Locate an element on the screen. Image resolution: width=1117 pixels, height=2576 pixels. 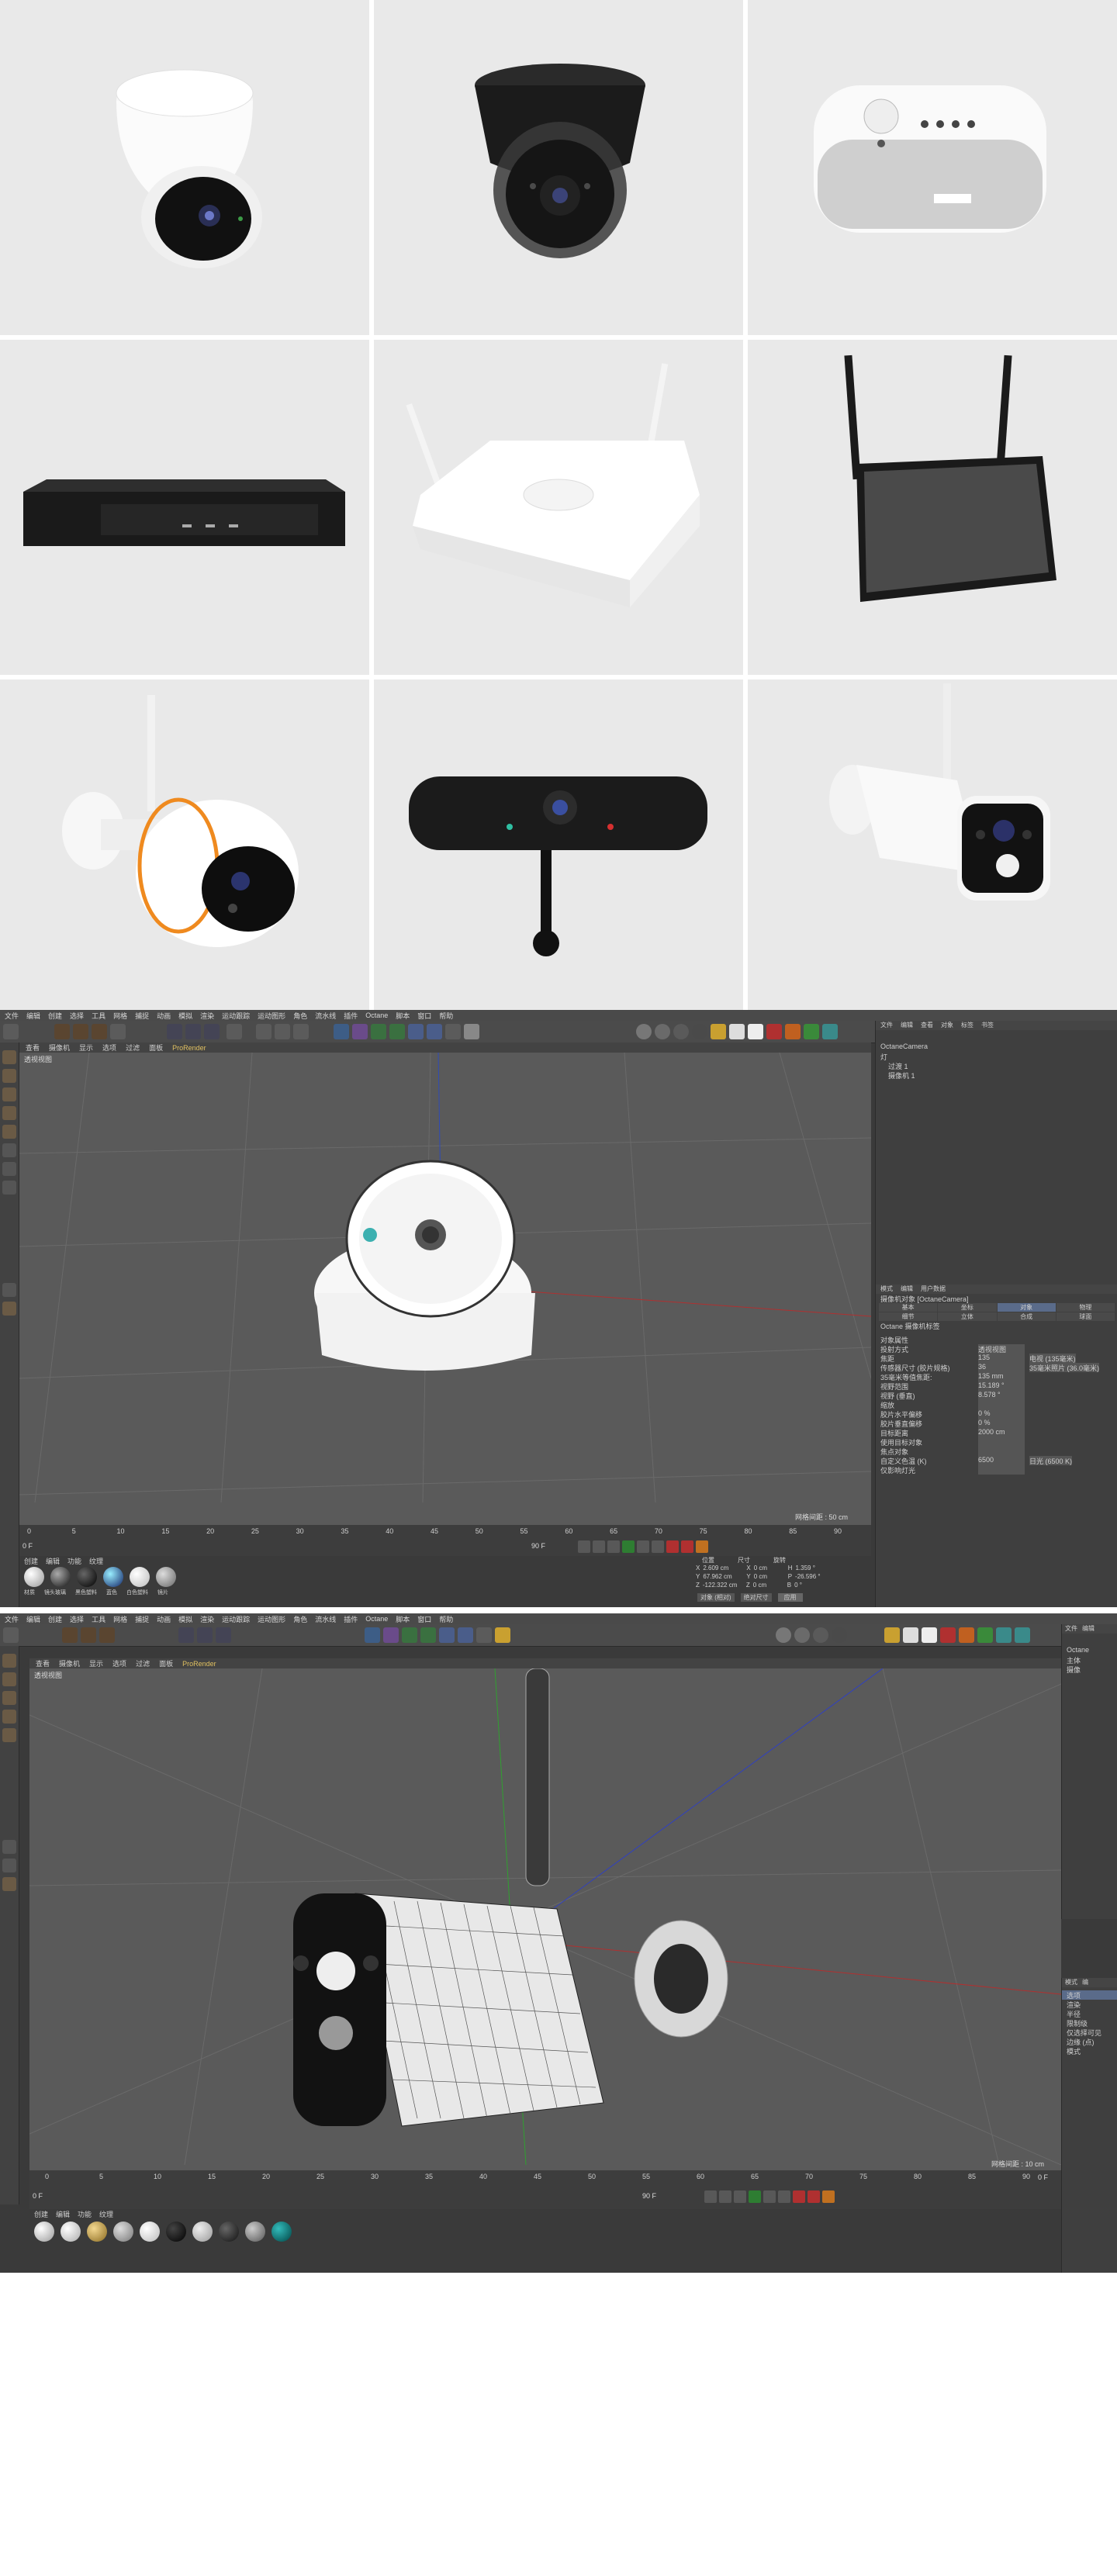
axis-mode-icon is located at coordinates (9, 1150).